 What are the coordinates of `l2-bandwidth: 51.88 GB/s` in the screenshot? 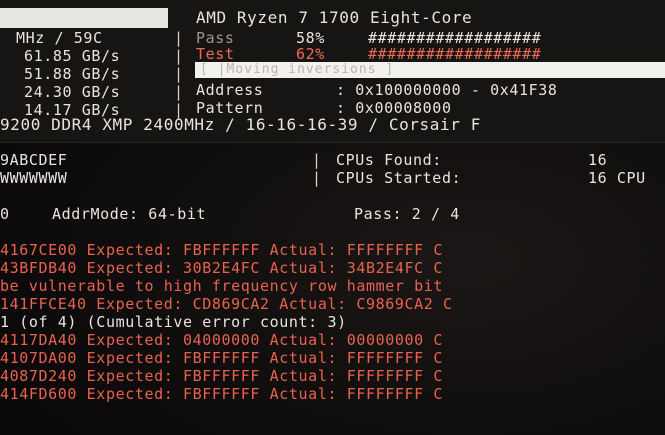 It's located at (72, 74).